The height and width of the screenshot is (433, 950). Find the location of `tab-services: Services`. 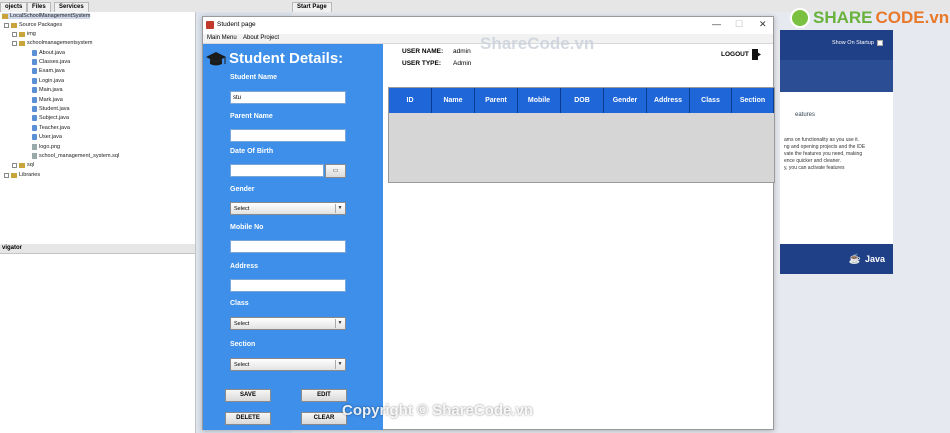

tab-services: Services is located at coordinates (71, 7).